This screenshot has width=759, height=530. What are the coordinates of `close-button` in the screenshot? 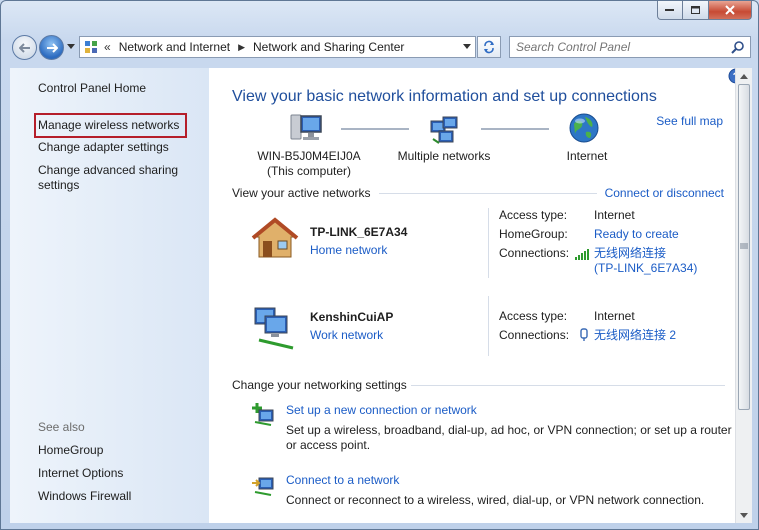 It's located at (730, 10).